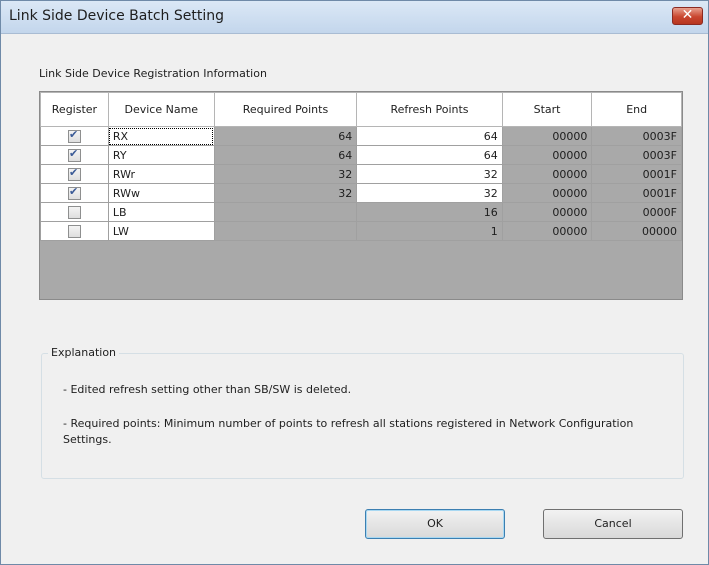  I want to click on col-header-start: Start, so click(547, 109).